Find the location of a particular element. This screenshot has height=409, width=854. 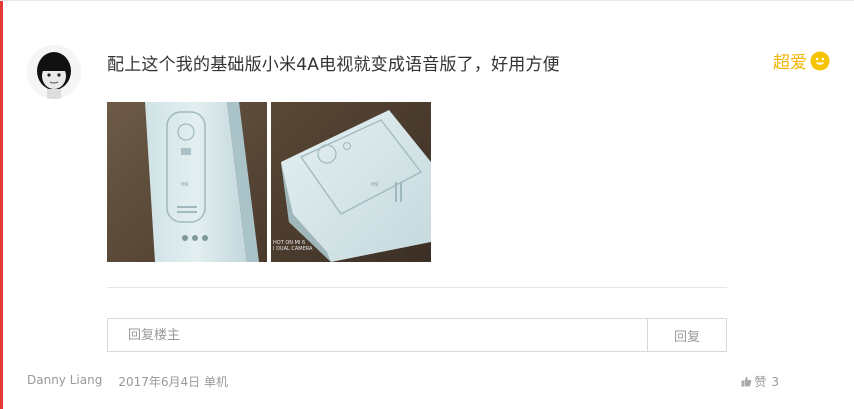

like-button: 赞 3 is located at coordinates (760, 381).